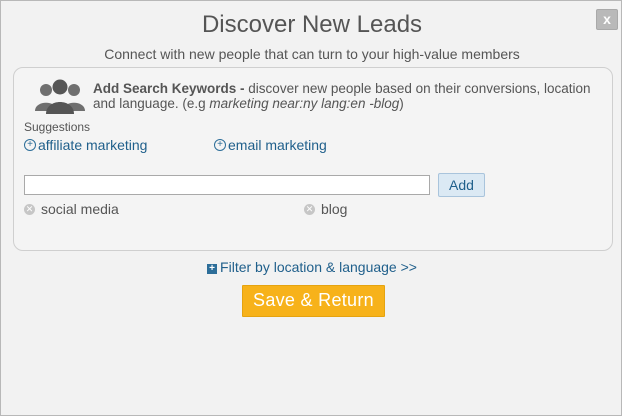  I want to click on keyword-label: blog, so click(334, 209).